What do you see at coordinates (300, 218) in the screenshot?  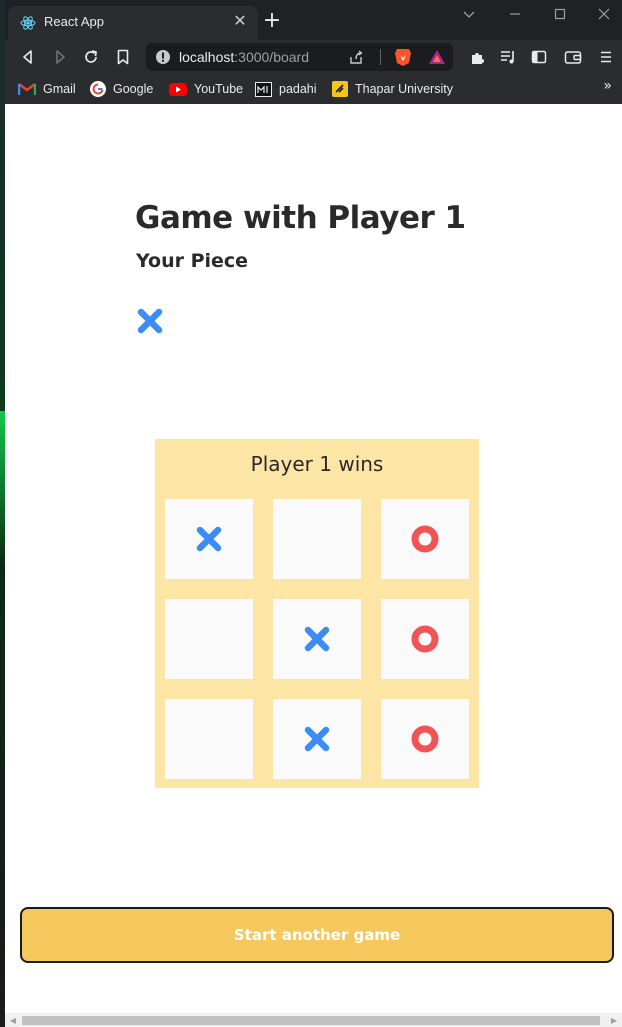 I see `page-title: Game with Player 1` at bounding box center [300, 218].